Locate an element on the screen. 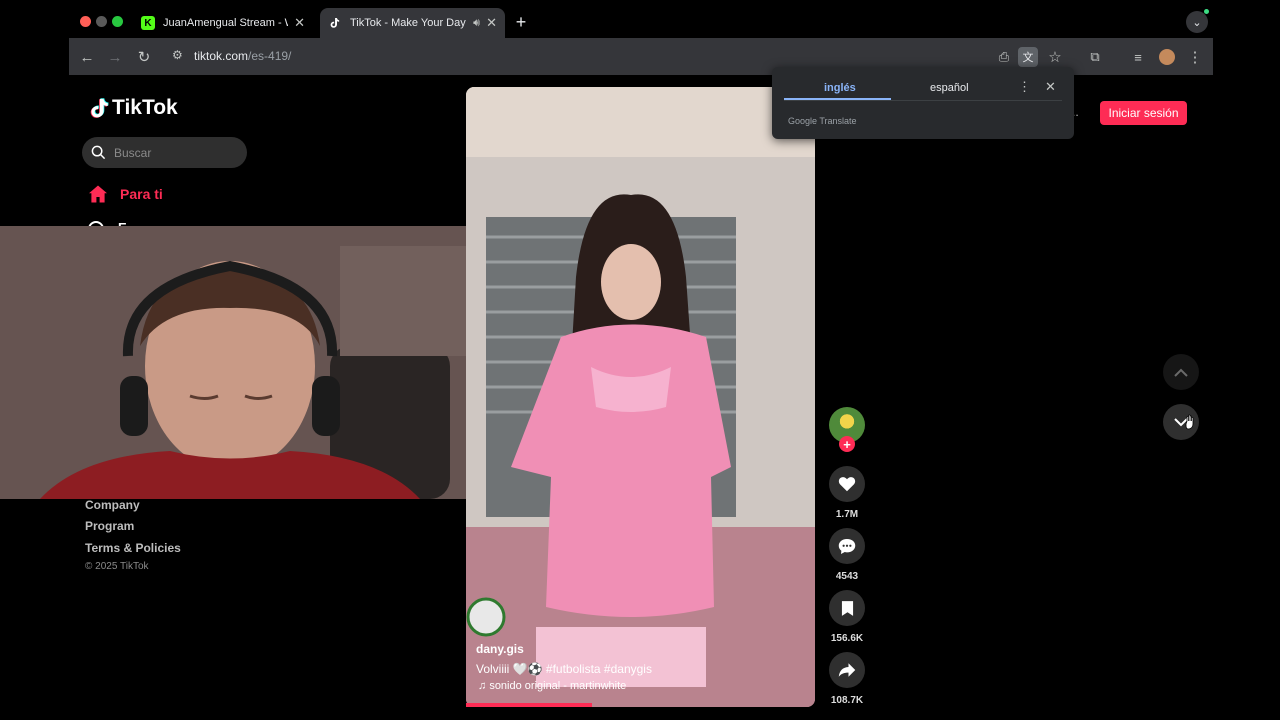 The width and height of the screenshot is (1280, 720). tab-tiktok: TikTok - Make Your Day 🔊︎ ✕ is located at coordinates (412, 23).